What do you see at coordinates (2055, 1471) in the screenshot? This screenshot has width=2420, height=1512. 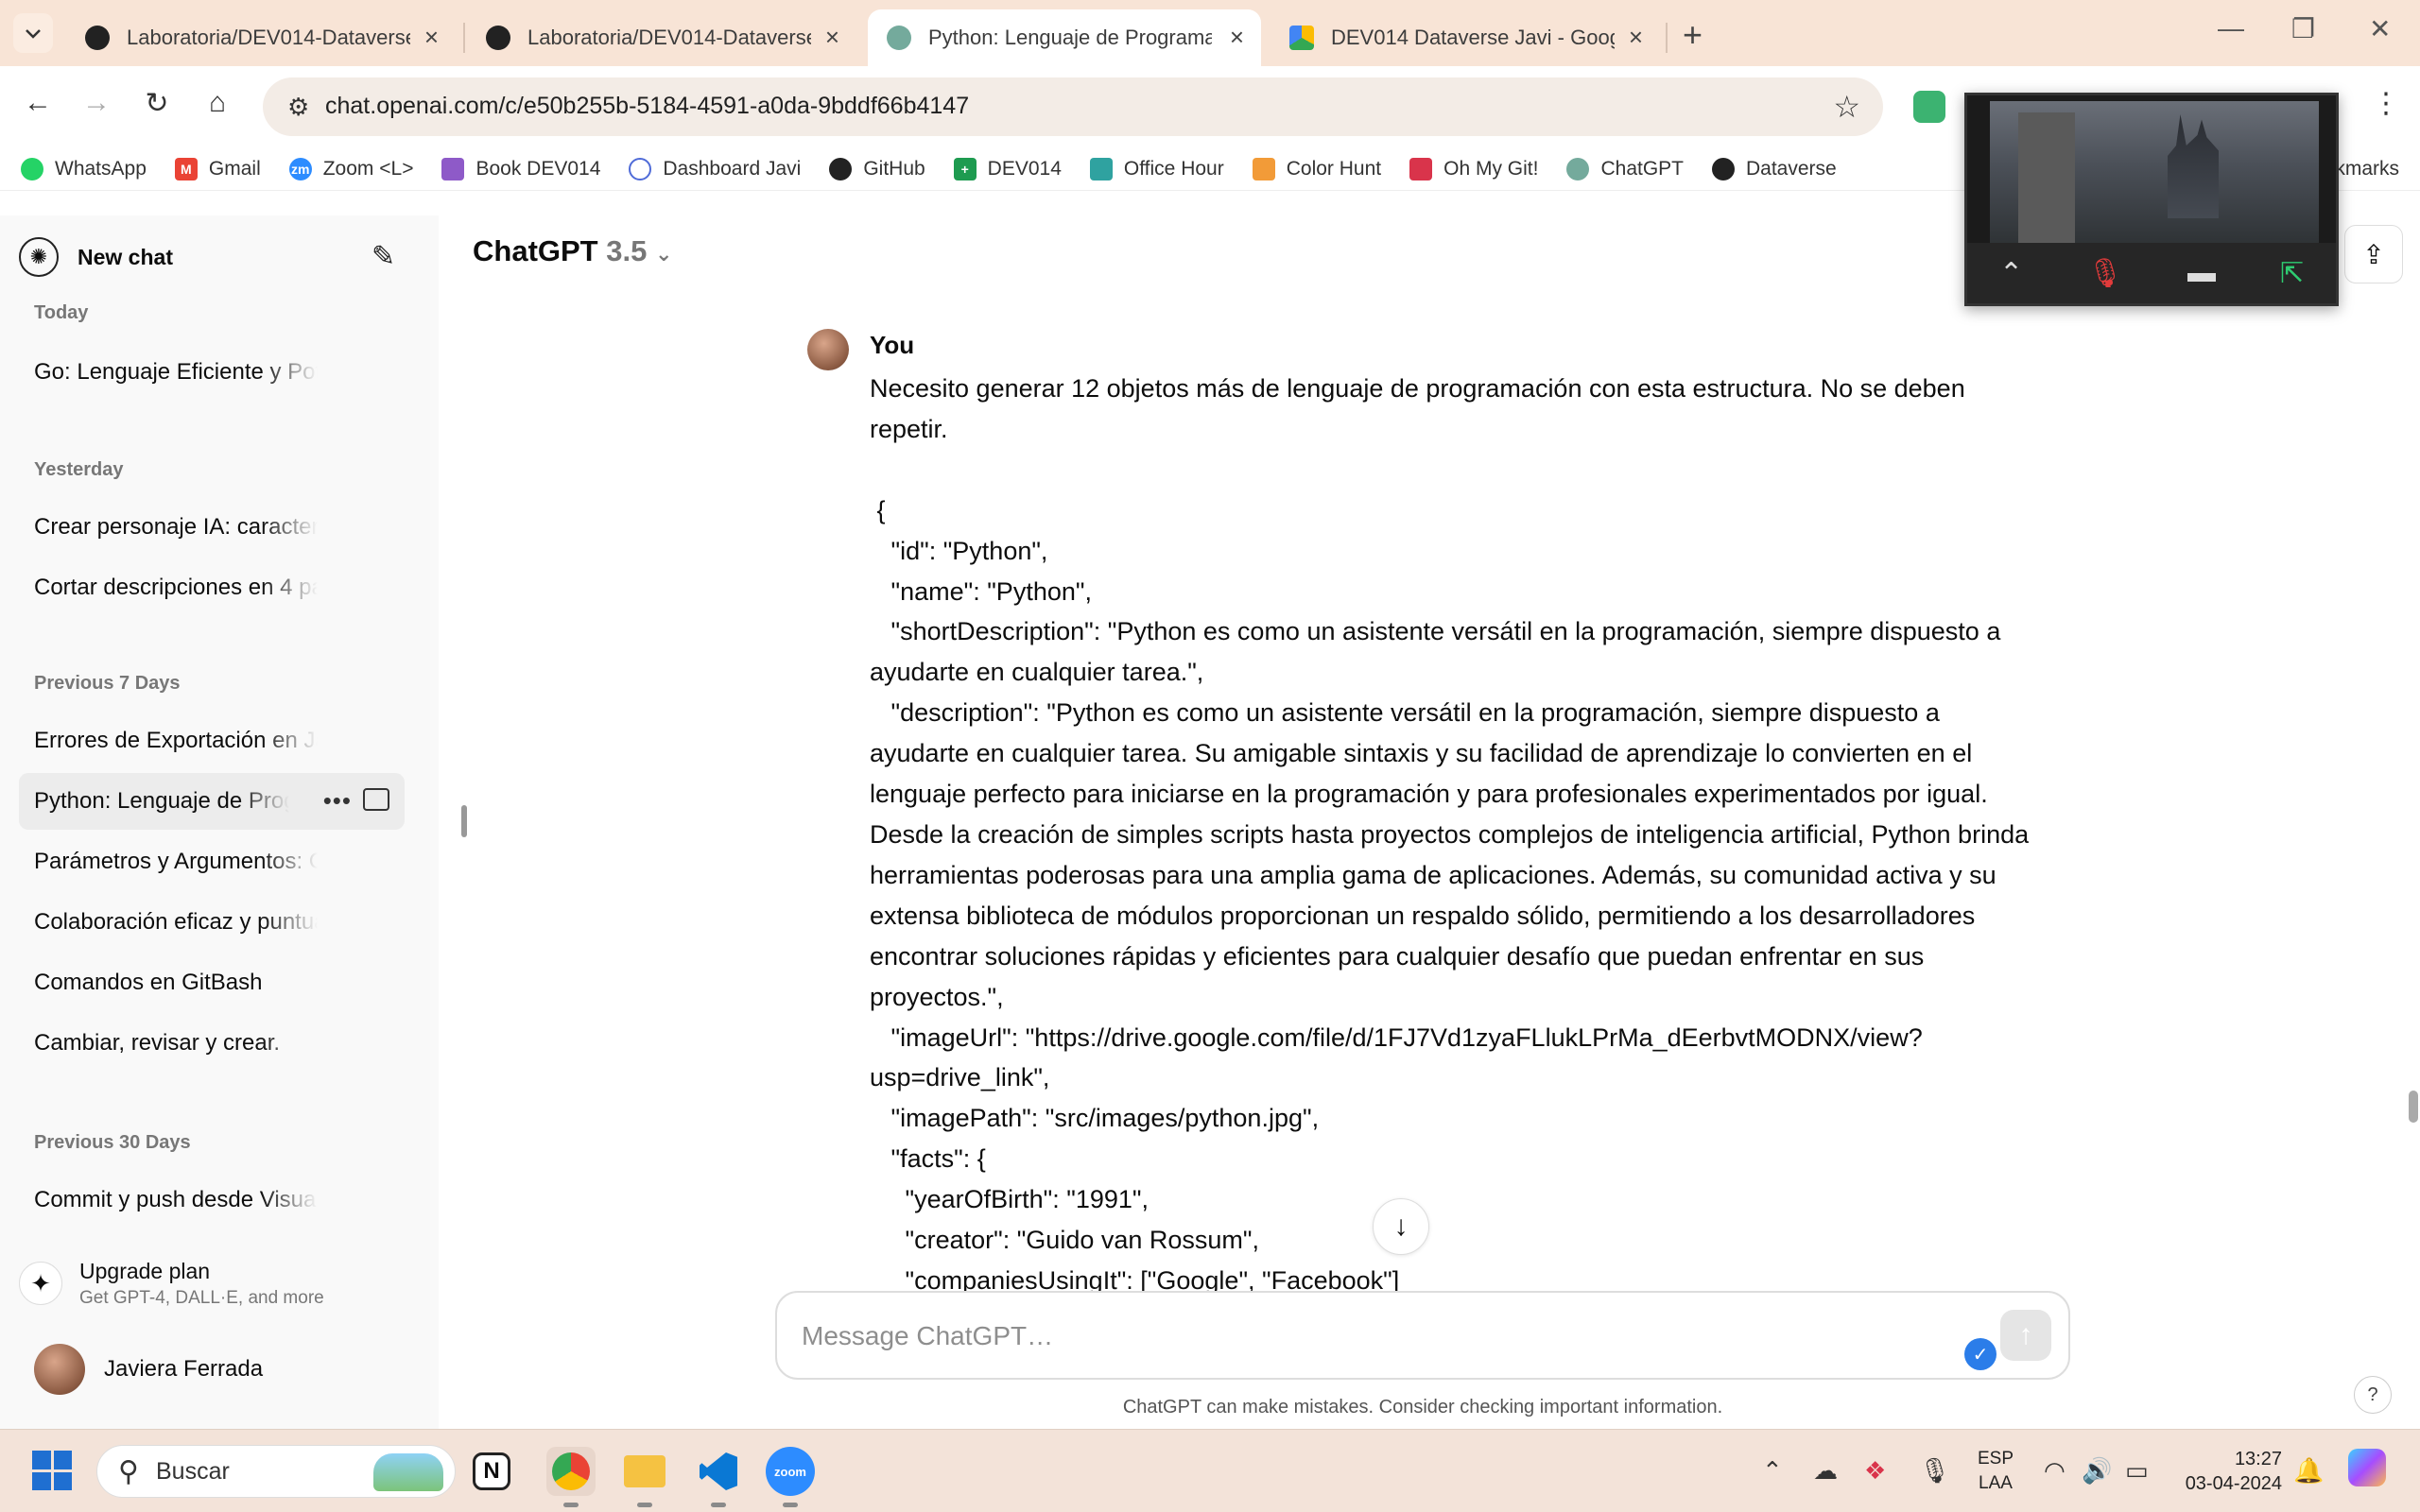 I see `wifi-icon: ◠` at bounding box center [2055, 1471].